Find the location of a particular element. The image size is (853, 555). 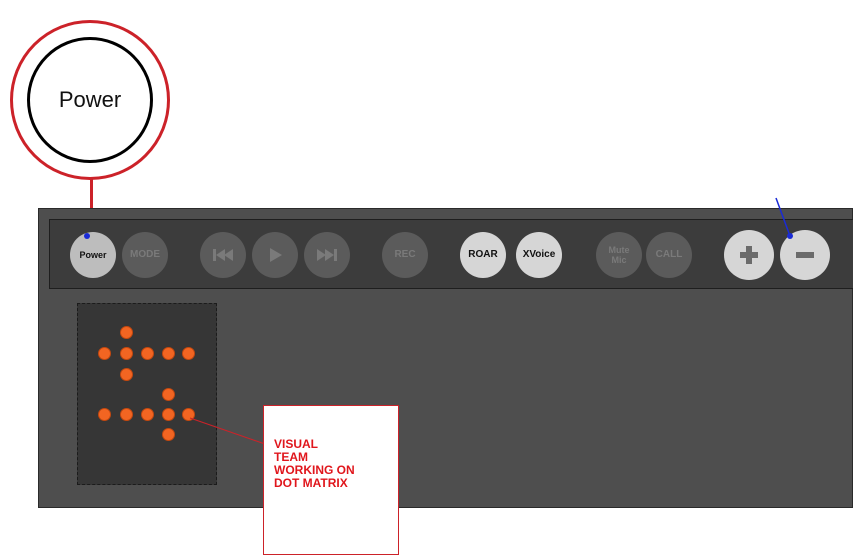

power-callout-label: Power is located at coordinates (90, 100).